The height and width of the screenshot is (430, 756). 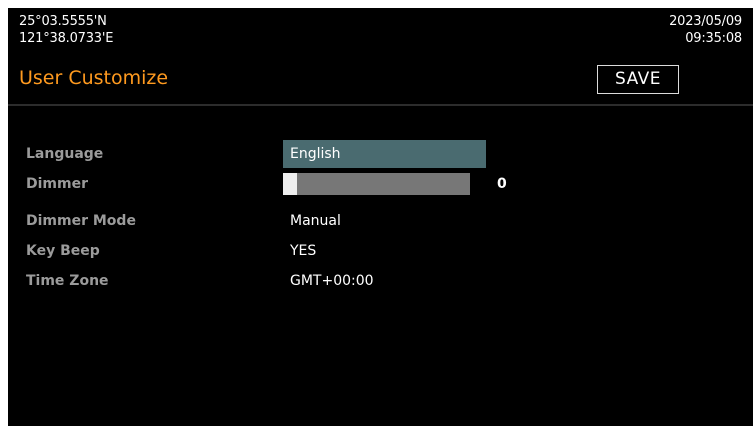 I want to click on dimmer-value: 0, so click(x=502, y=184).